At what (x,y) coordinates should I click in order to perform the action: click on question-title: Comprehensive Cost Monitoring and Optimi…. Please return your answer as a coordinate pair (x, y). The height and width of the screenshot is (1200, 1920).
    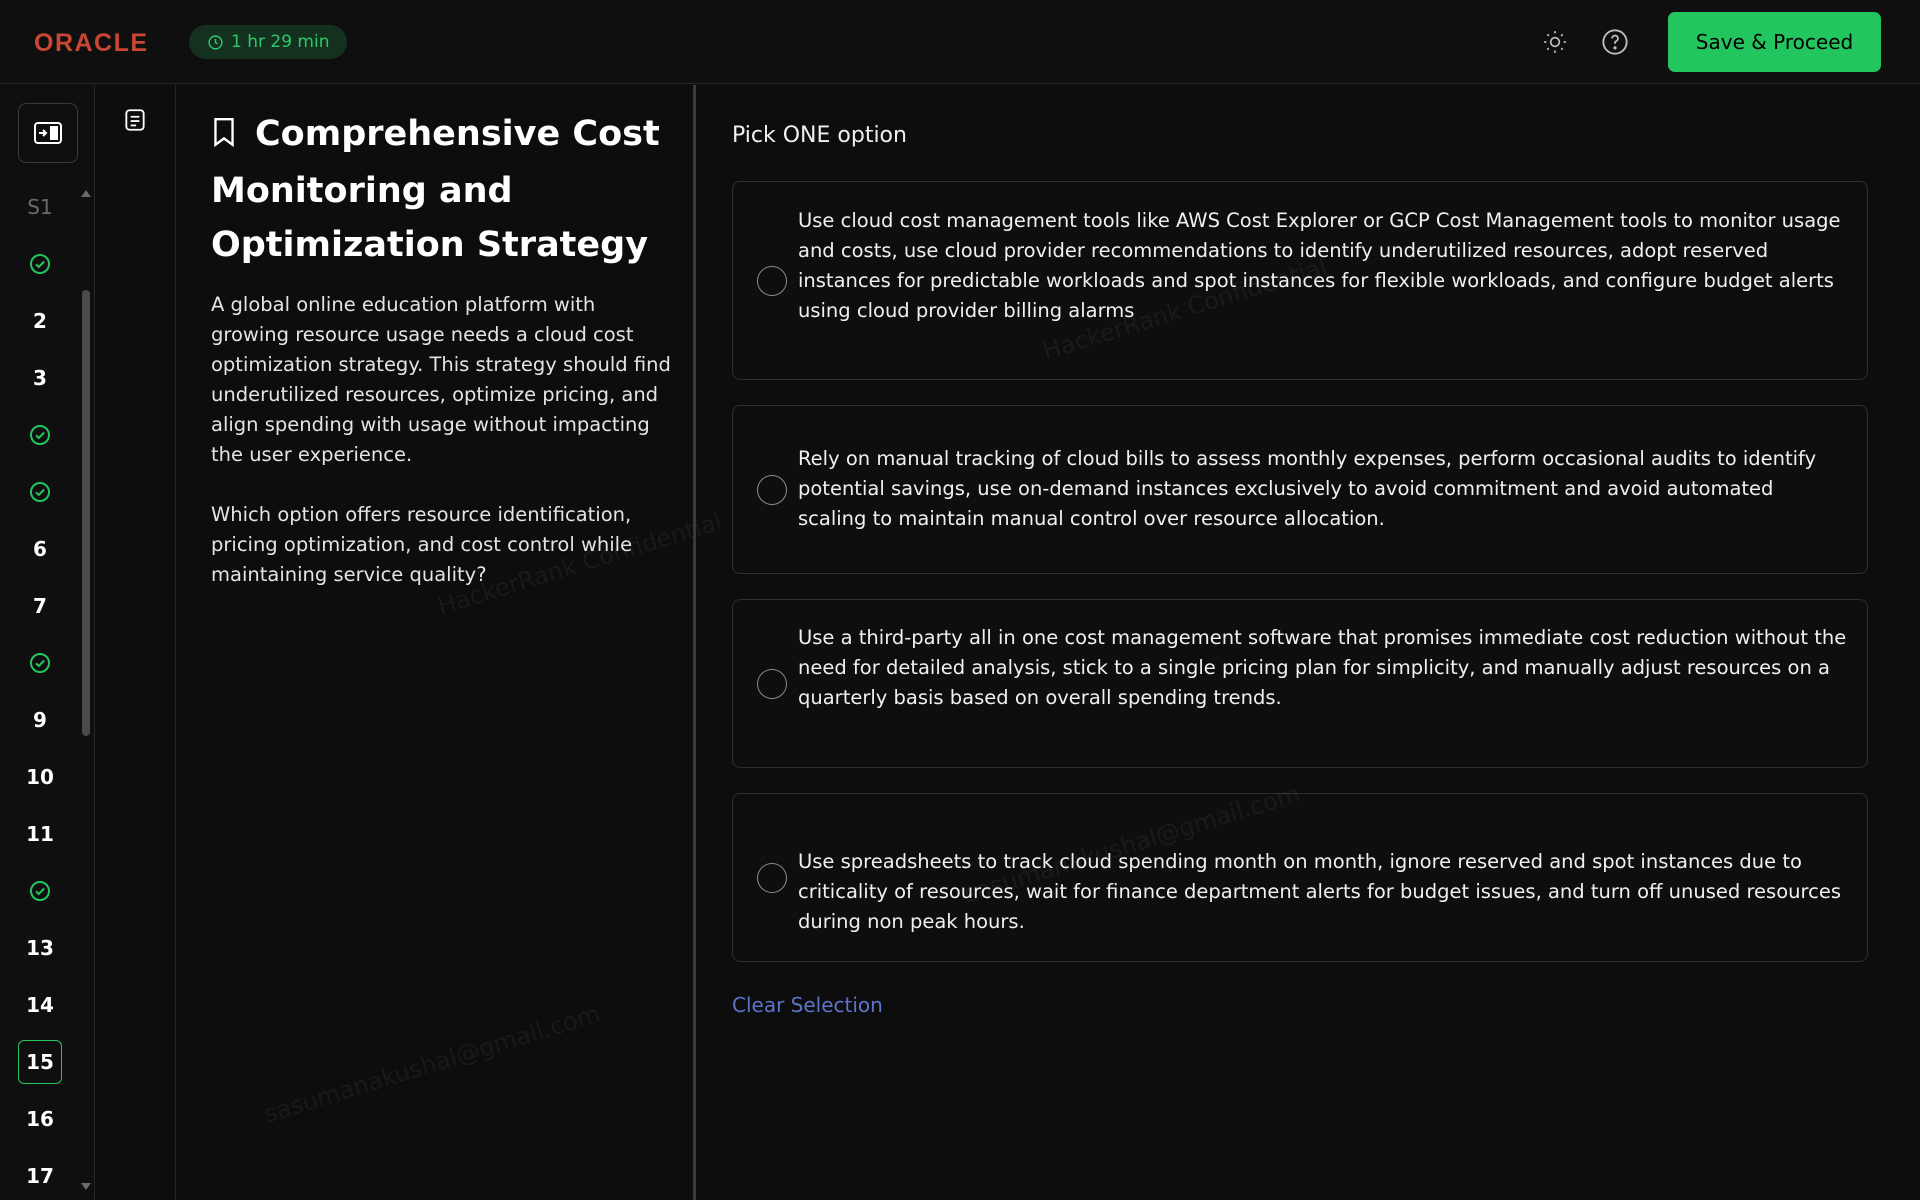
    Looking at the image, I should click on (435, 189).